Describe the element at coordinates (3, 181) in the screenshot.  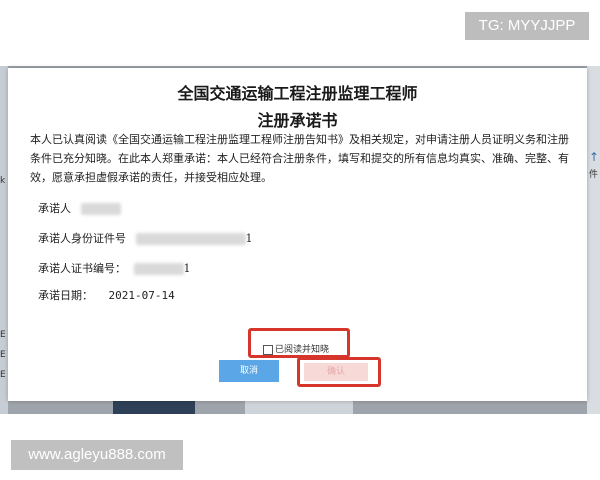
I see `background-left-text: k` at that location.